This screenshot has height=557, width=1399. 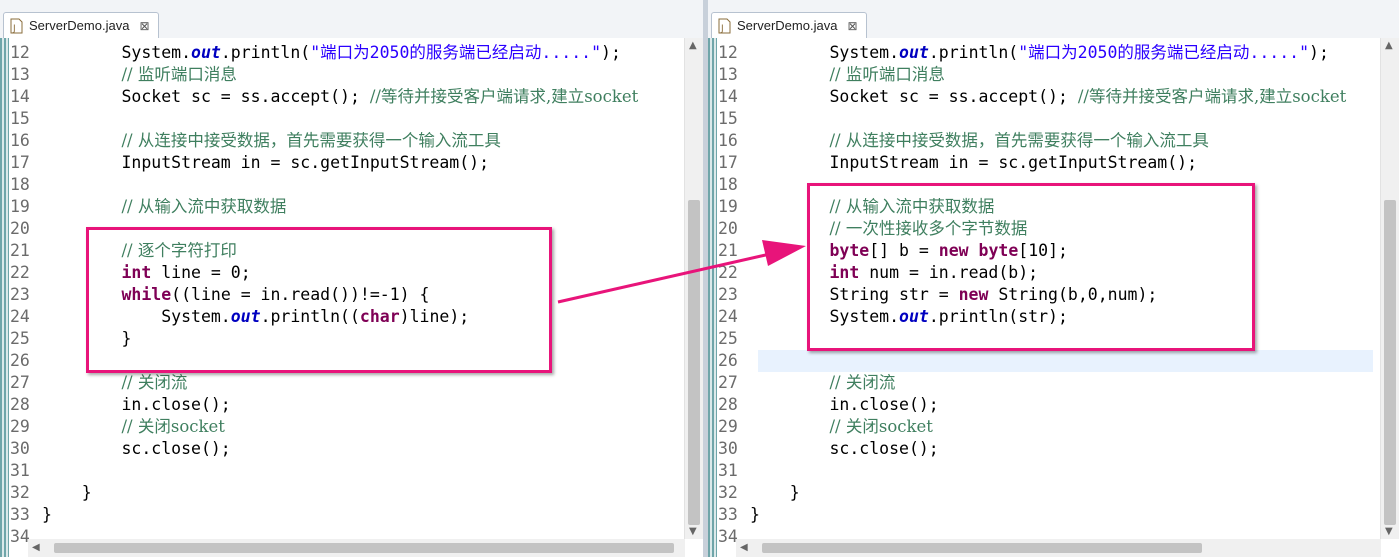 What do you see at coordinates (784, 253) in the screenshot?
I see `arrow-head-icon` at bounding box center [784, 253].